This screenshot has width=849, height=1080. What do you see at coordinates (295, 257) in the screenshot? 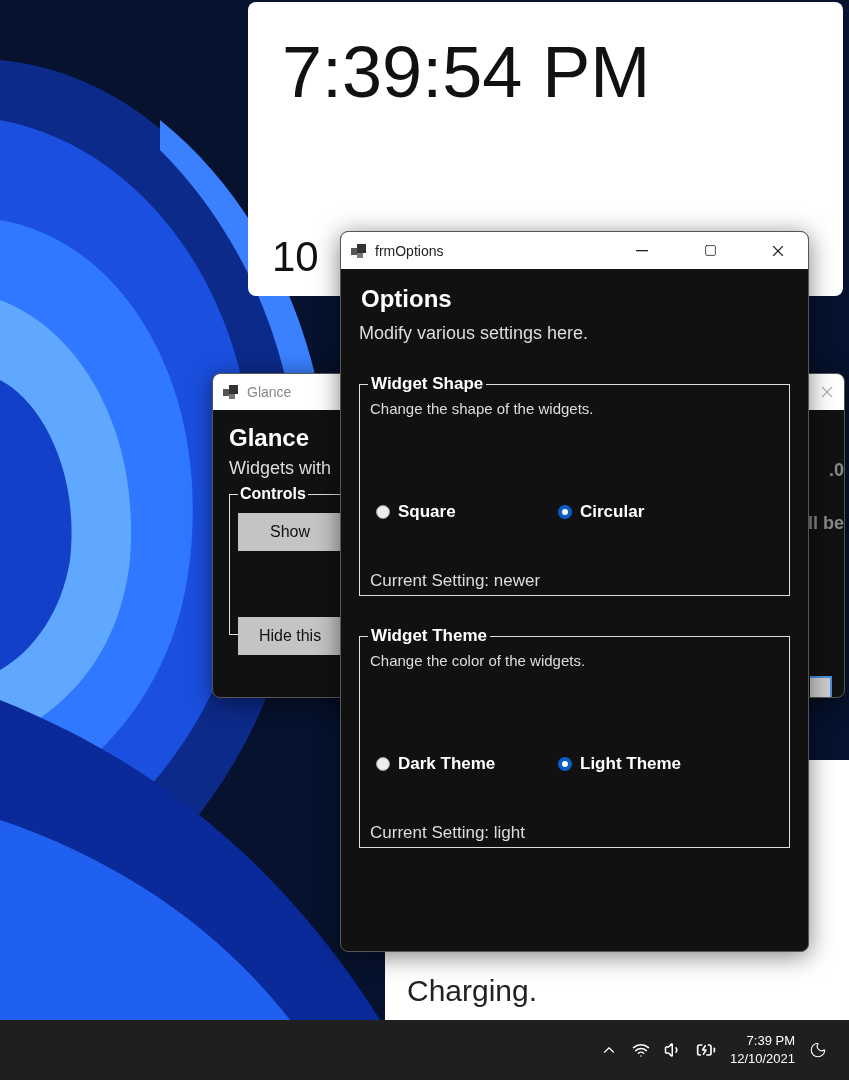
I see `clock-date: 10` at bounding box center [295, 257].